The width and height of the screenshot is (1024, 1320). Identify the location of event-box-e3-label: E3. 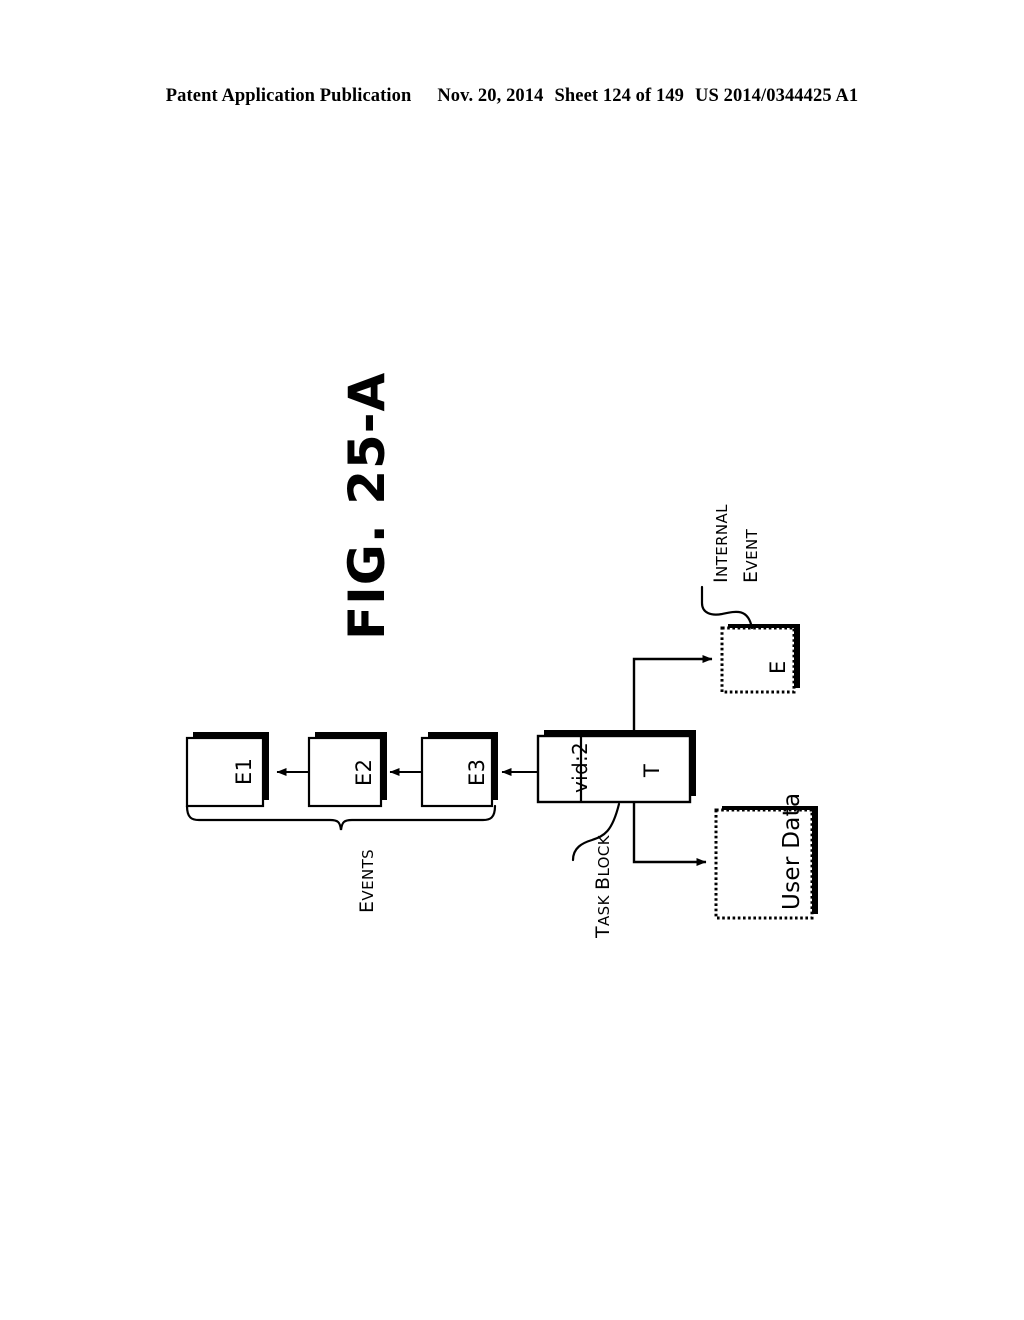
(477, 772).